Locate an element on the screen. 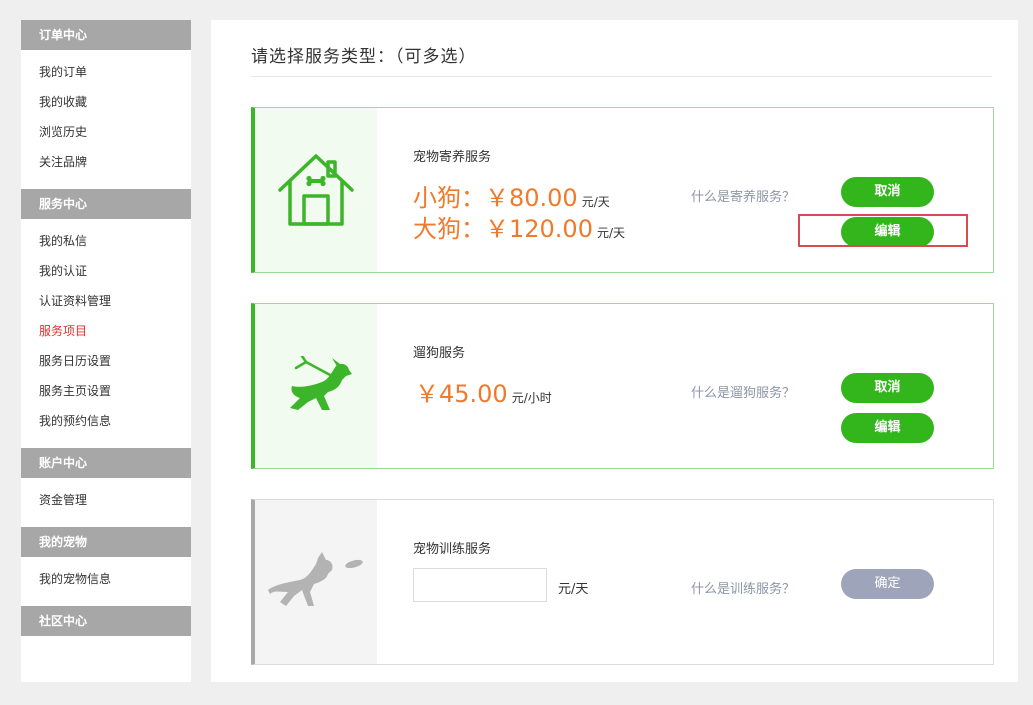 The image size is (1033, 705). sidebar-item-followed-brands: 关注品牌 is located at coordinates (106, 162).